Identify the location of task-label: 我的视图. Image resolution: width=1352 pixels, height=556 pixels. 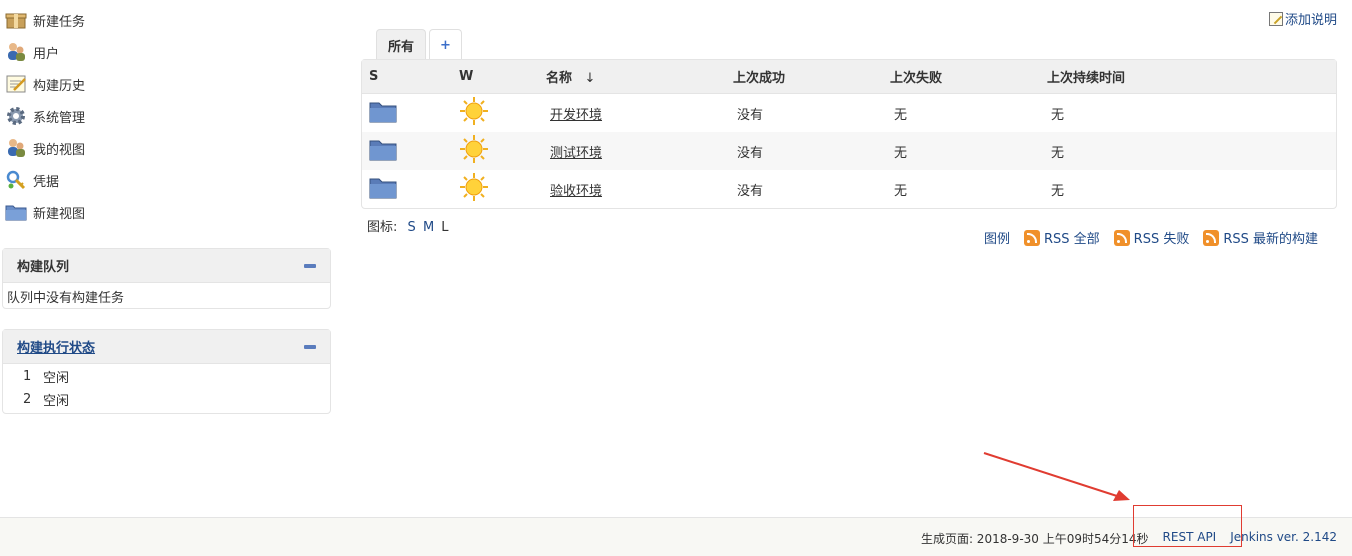
(59, 150).